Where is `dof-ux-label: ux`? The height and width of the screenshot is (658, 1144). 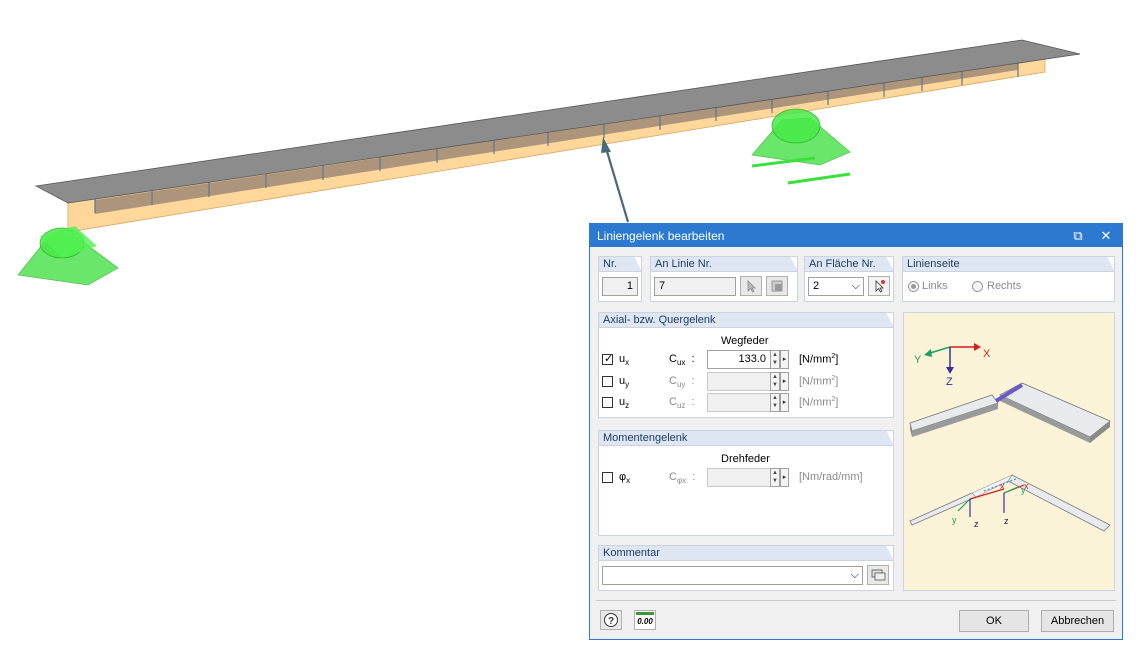 dof-ux-label: ux is located at coordinates (624, 360).